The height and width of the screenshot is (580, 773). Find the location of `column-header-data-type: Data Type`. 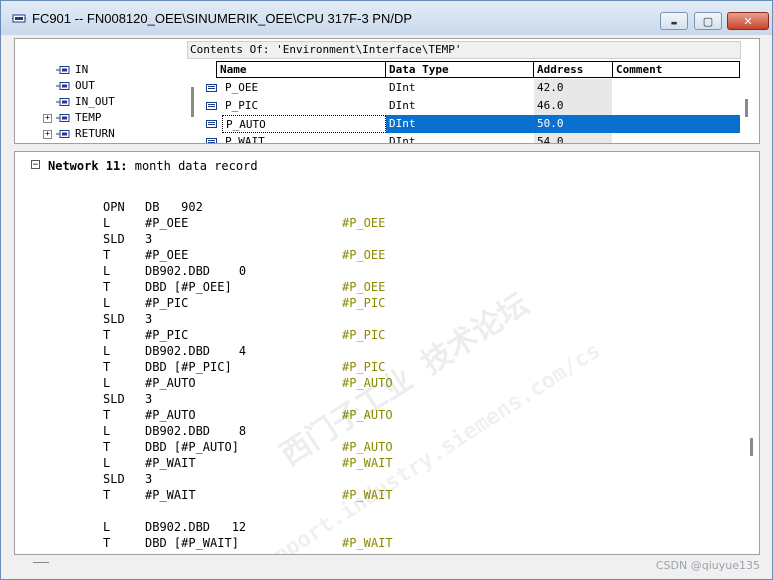

column-header-data-type: Data Type is located at coordinates (459, 69).